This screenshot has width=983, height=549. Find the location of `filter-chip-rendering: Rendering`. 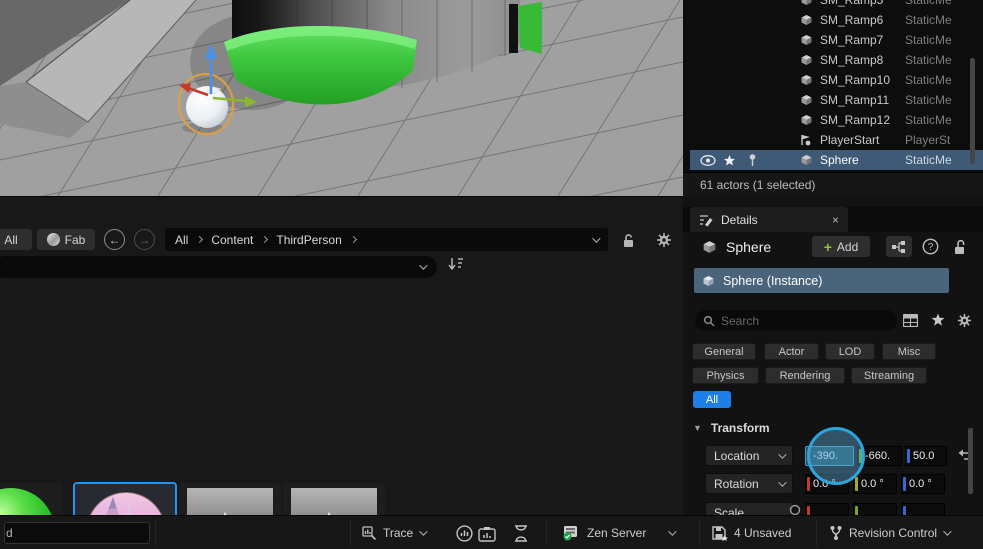

filter-chip-rendering: Rendering is located at coordinates (805, 375).